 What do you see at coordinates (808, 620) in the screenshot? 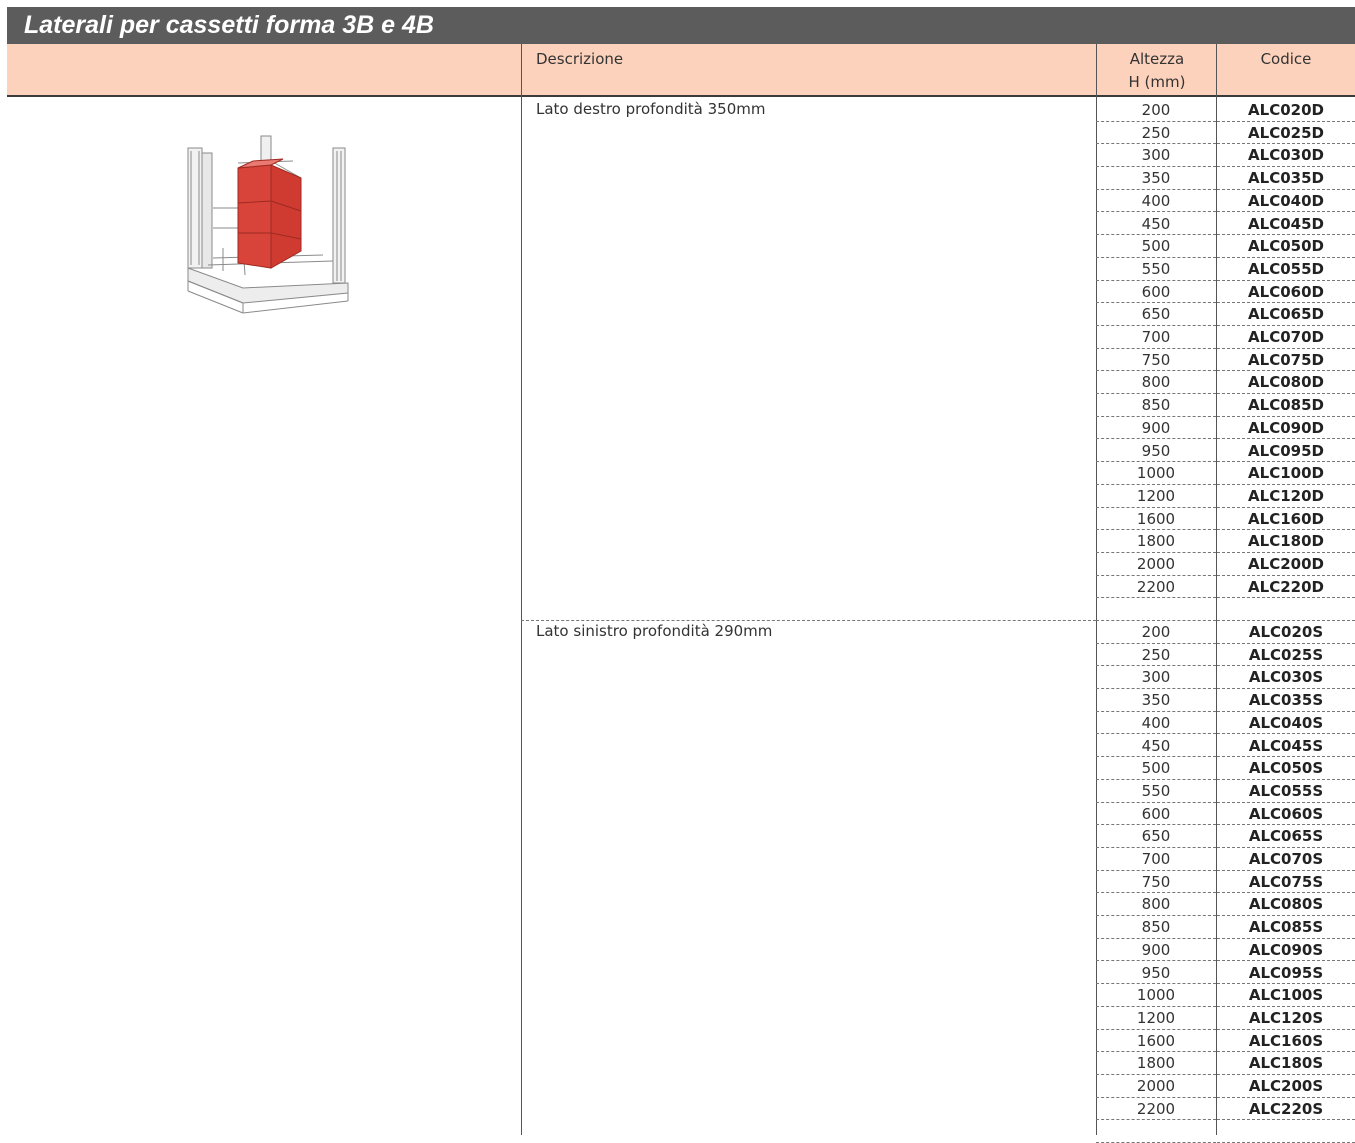
I see `group-separator` at bounding box center [808, 620].